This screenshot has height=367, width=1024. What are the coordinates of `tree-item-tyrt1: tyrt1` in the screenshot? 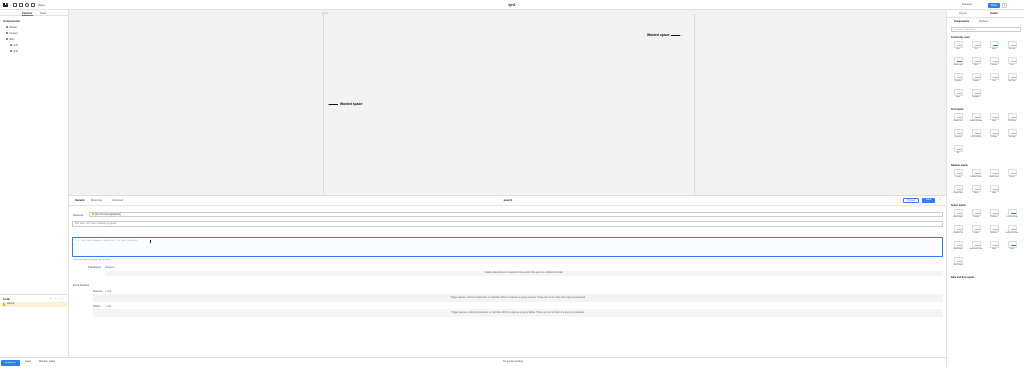 It's located at (14, 45).